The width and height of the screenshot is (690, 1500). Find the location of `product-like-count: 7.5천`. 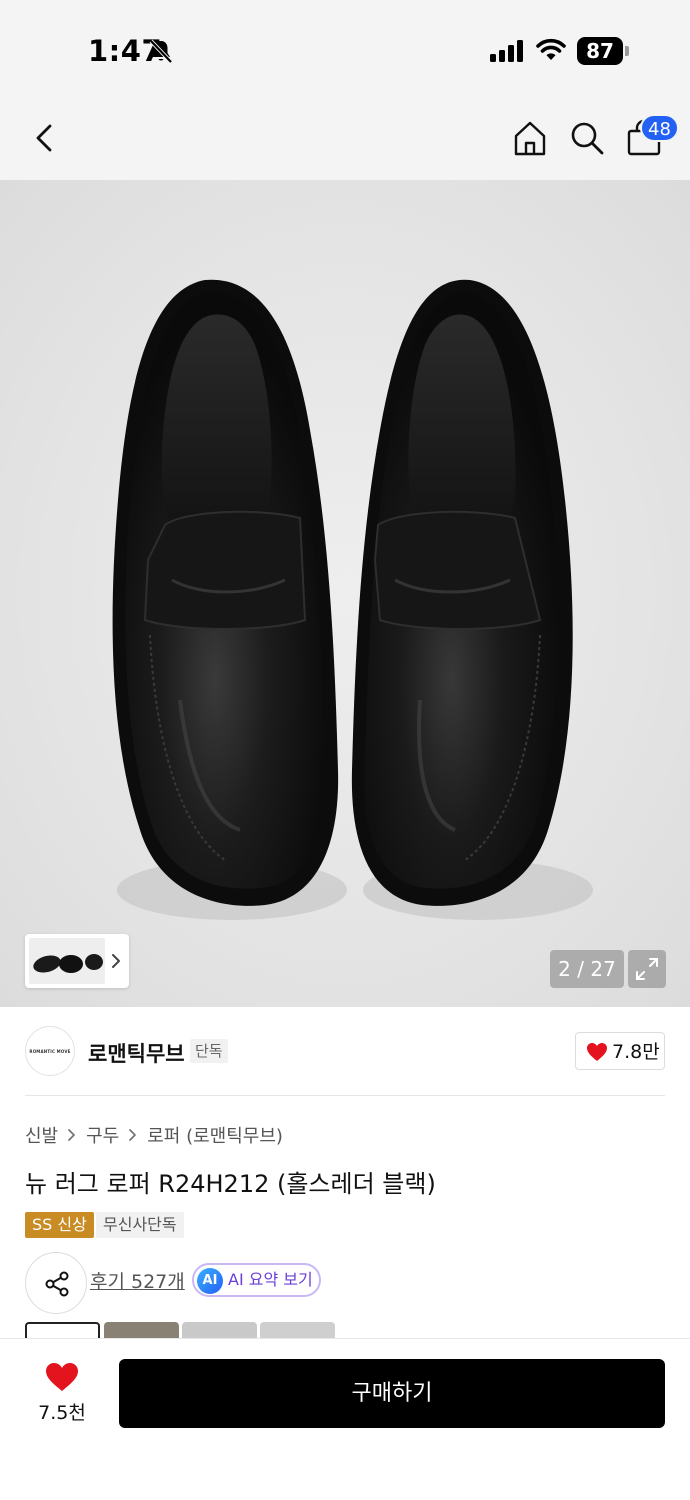

product-like-count: 7.5천 is located at coordinates (62, 1413).